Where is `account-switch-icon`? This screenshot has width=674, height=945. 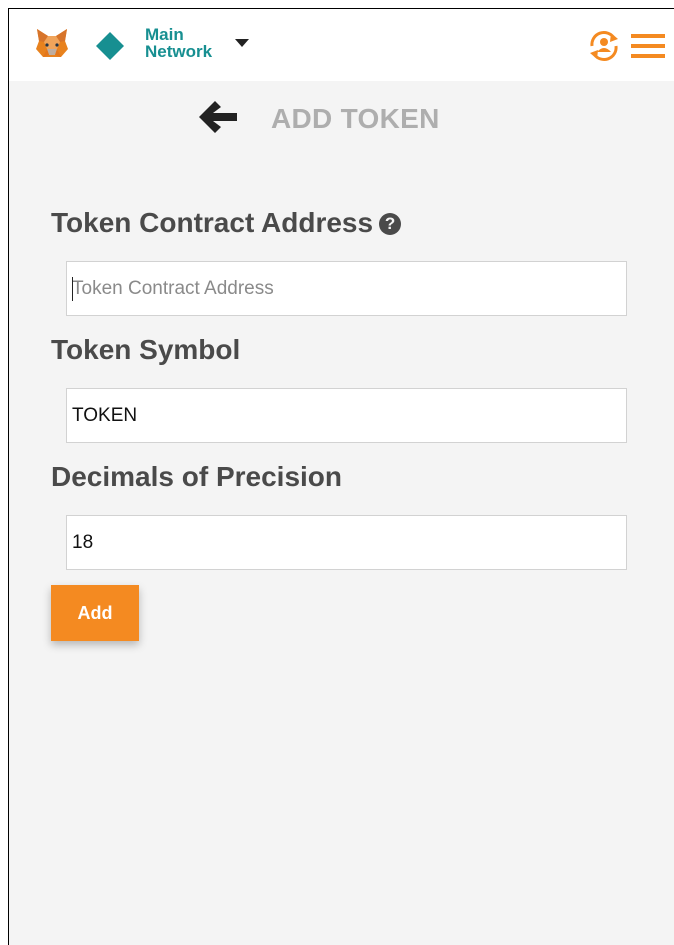
account-switch-icon is located at coordinates (604, 46).